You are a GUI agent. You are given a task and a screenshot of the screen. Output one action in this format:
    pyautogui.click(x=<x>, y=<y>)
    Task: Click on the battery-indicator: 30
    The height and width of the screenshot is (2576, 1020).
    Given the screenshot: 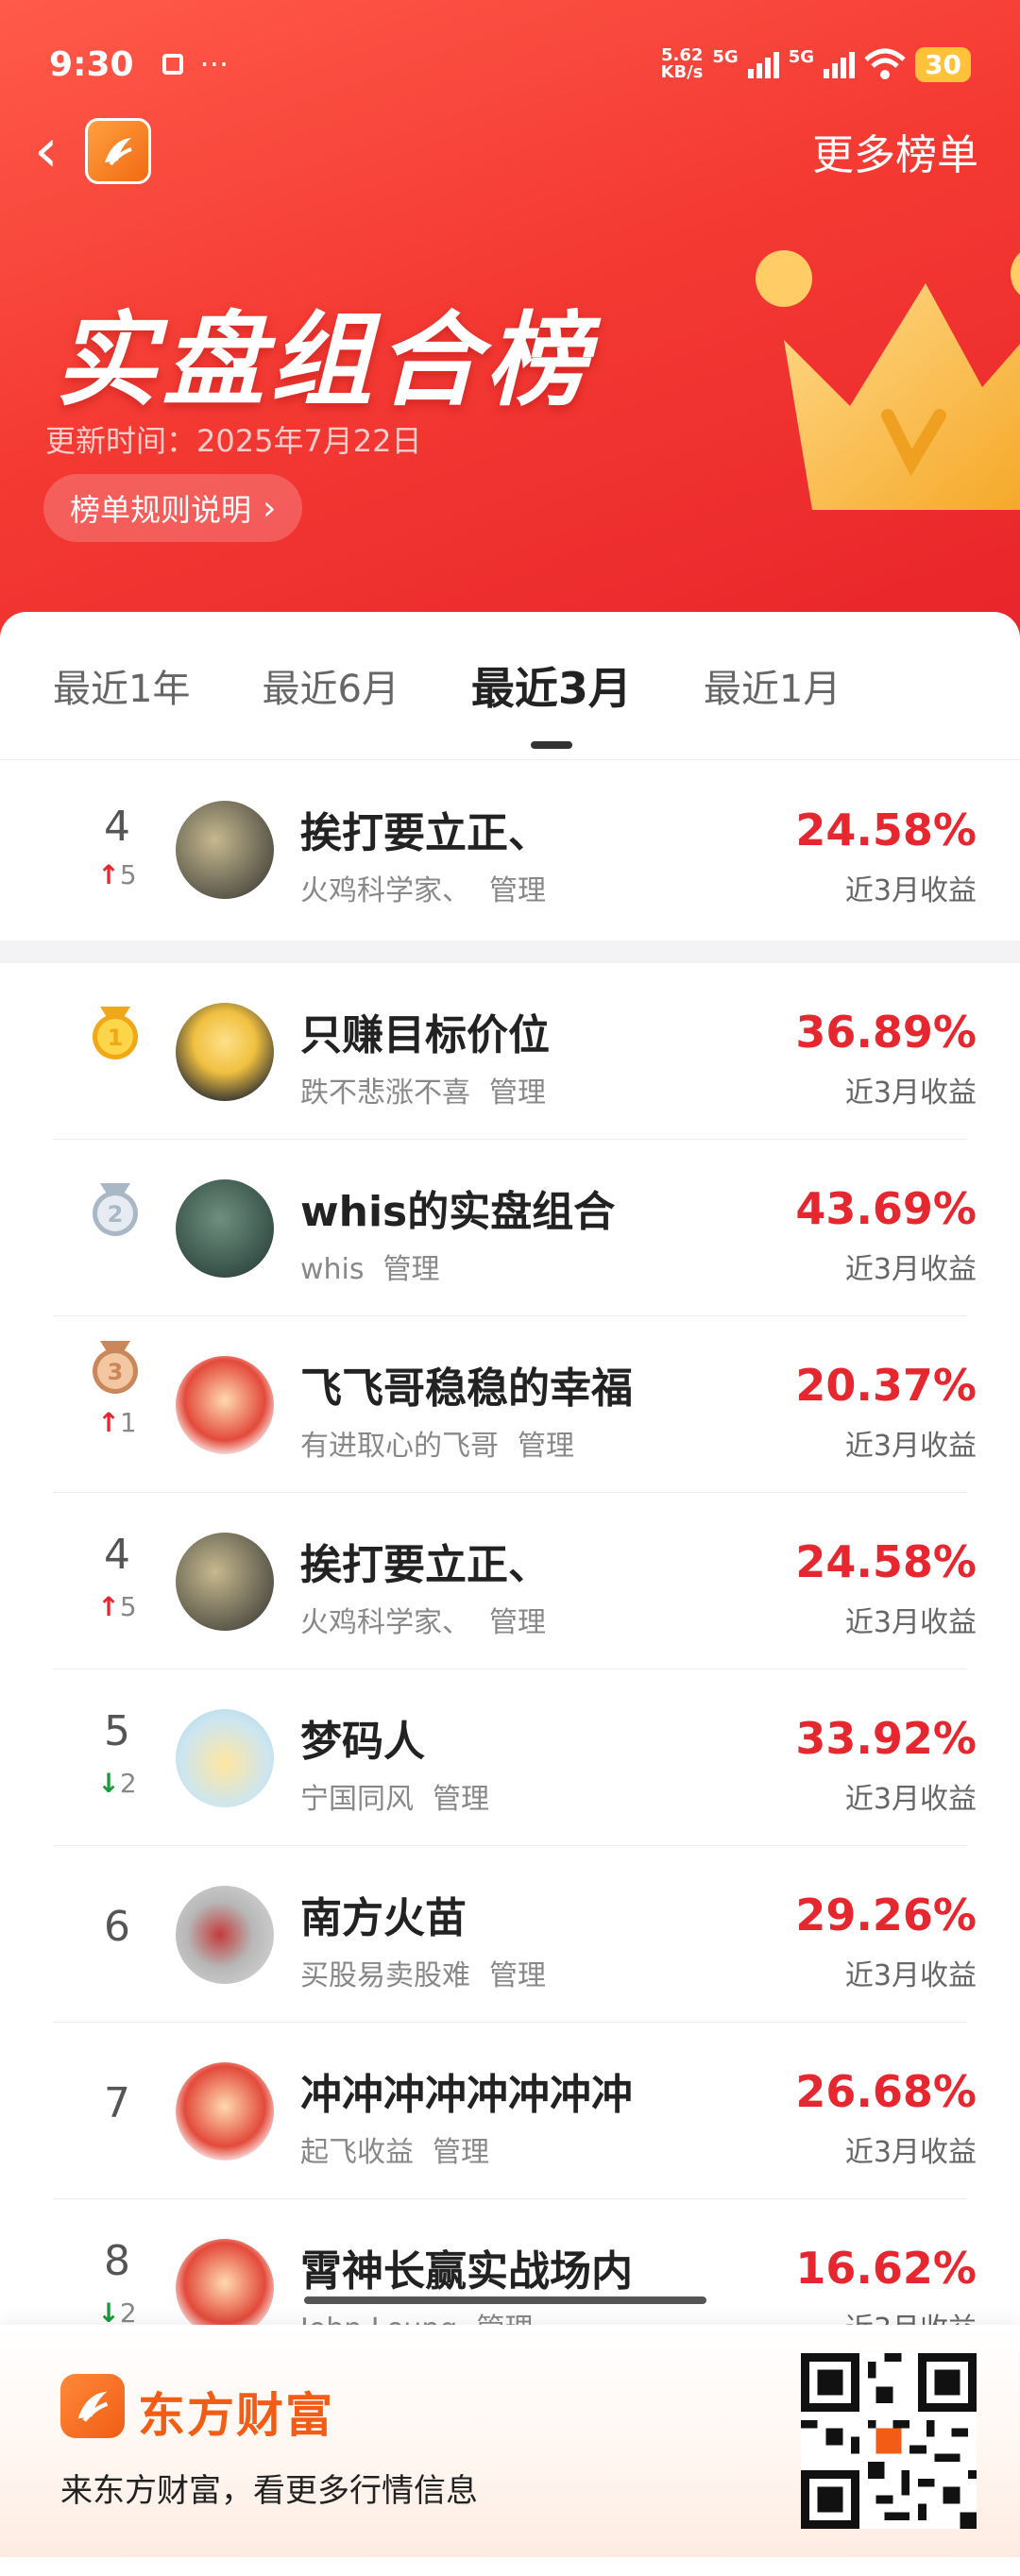 What is the action you would take?
    pyautogui.click(x=943, y=64)
    